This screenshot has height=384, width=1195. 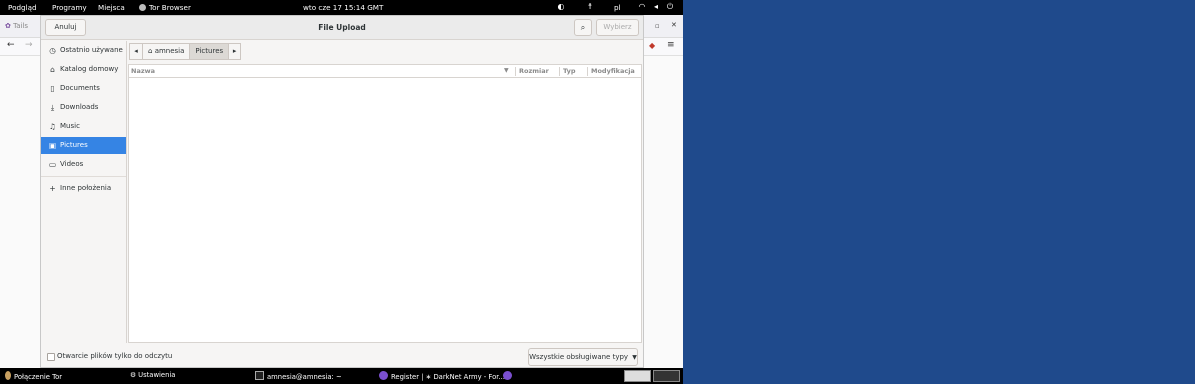 What do you see at coordinates (259, 375) in the screenshot?
I see `terminal-icon` at bounding box center [259, 375].